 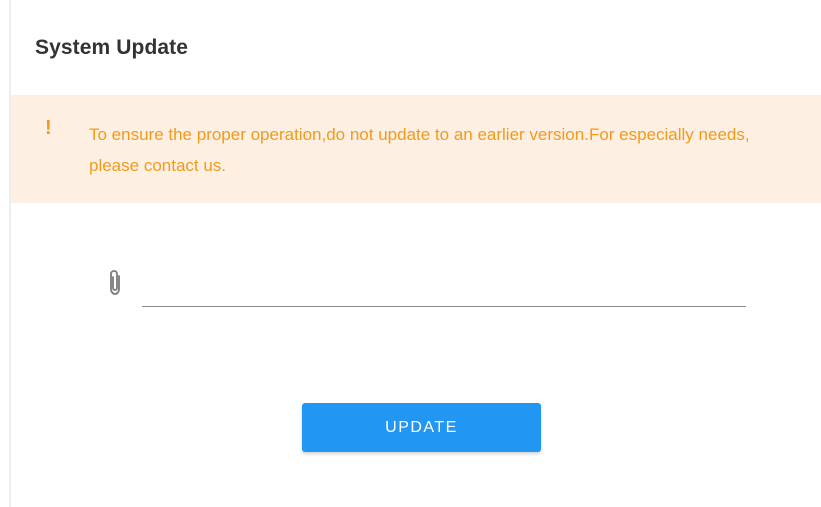 I want to click on card-title: System Update, so click(x=112, y=47).